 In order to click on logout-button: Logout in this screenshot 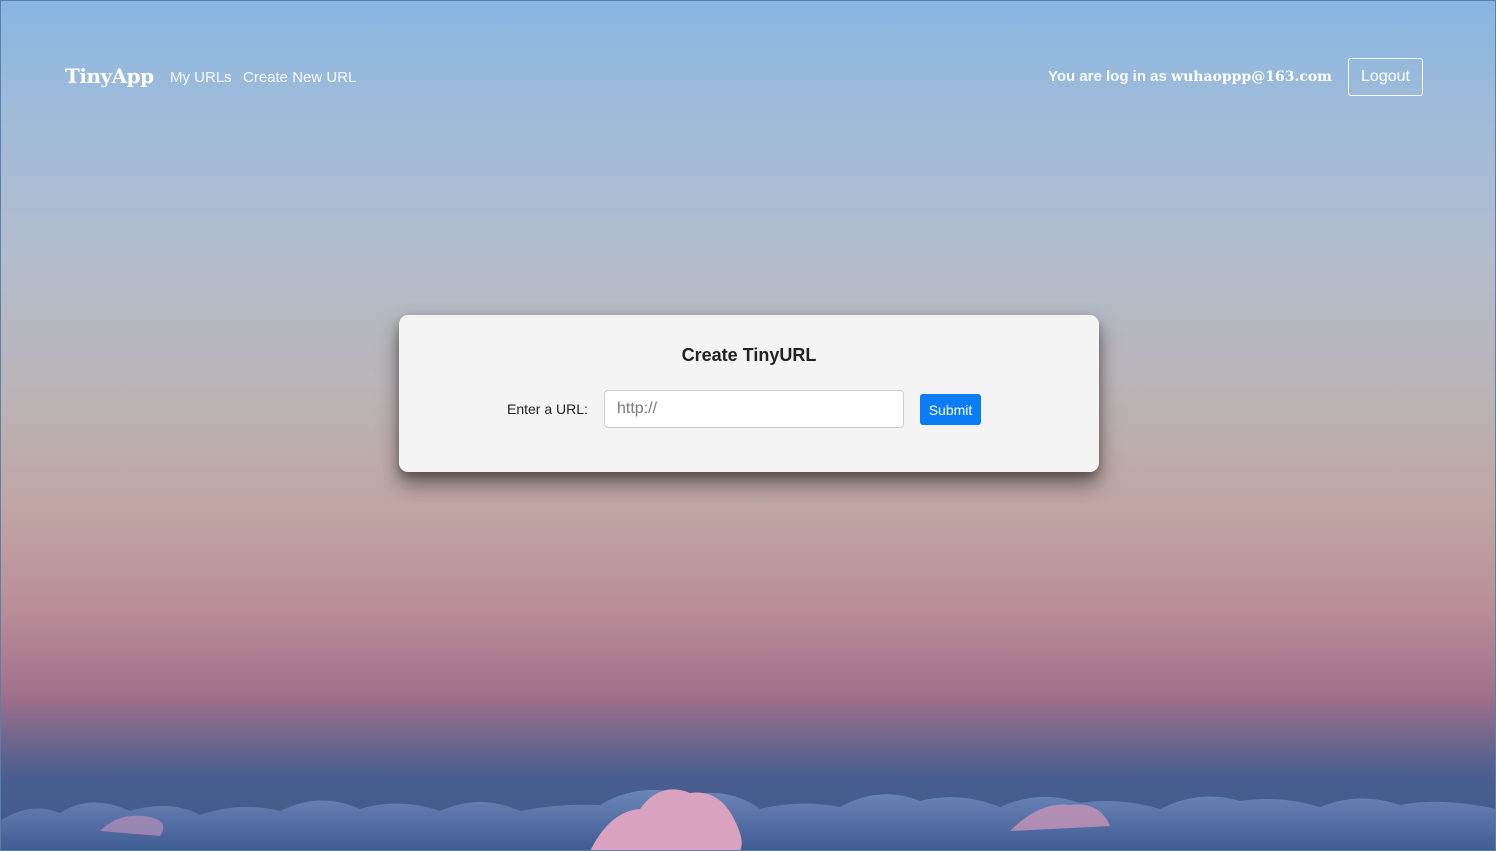, I will do `click(1385, 77)`.